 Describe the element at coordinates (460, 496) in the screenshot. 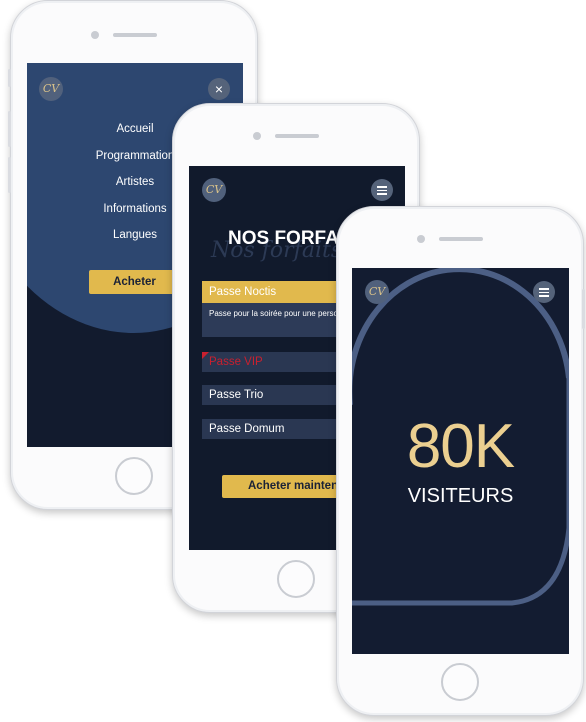

I see `visitor-caption: VISITEURS` at that location.